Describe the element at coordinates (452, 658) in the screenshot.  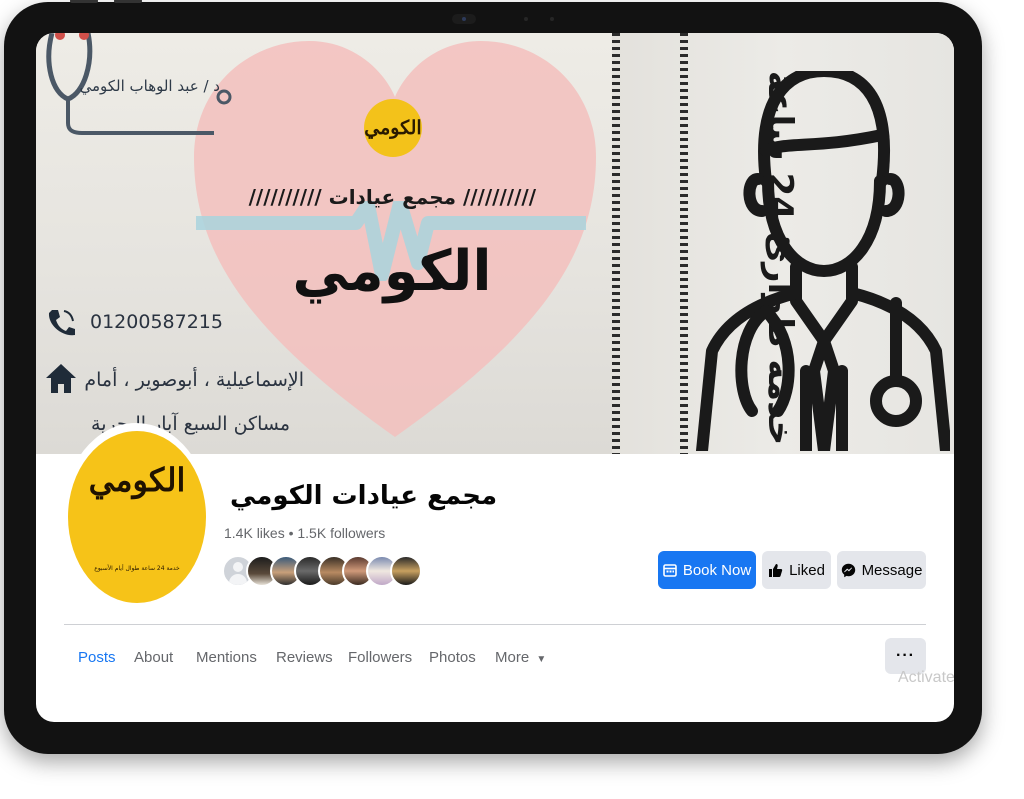
I see `tab-photos: Photos` at that location.